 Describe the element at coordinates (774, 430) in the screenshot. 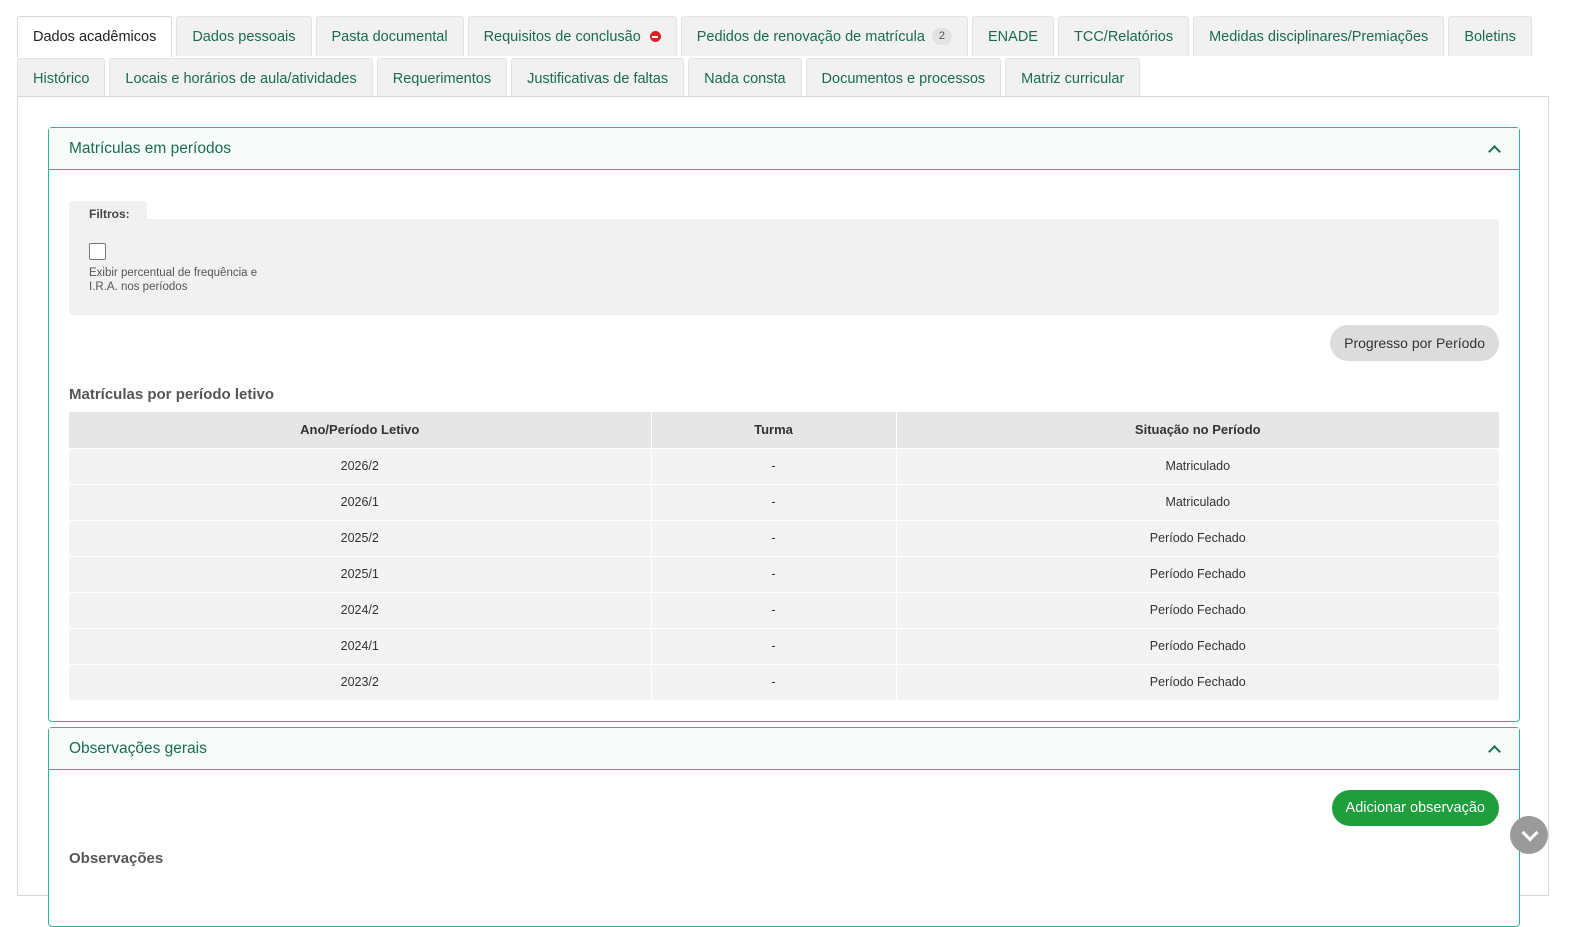

I see `column-header: Turma` at that location.